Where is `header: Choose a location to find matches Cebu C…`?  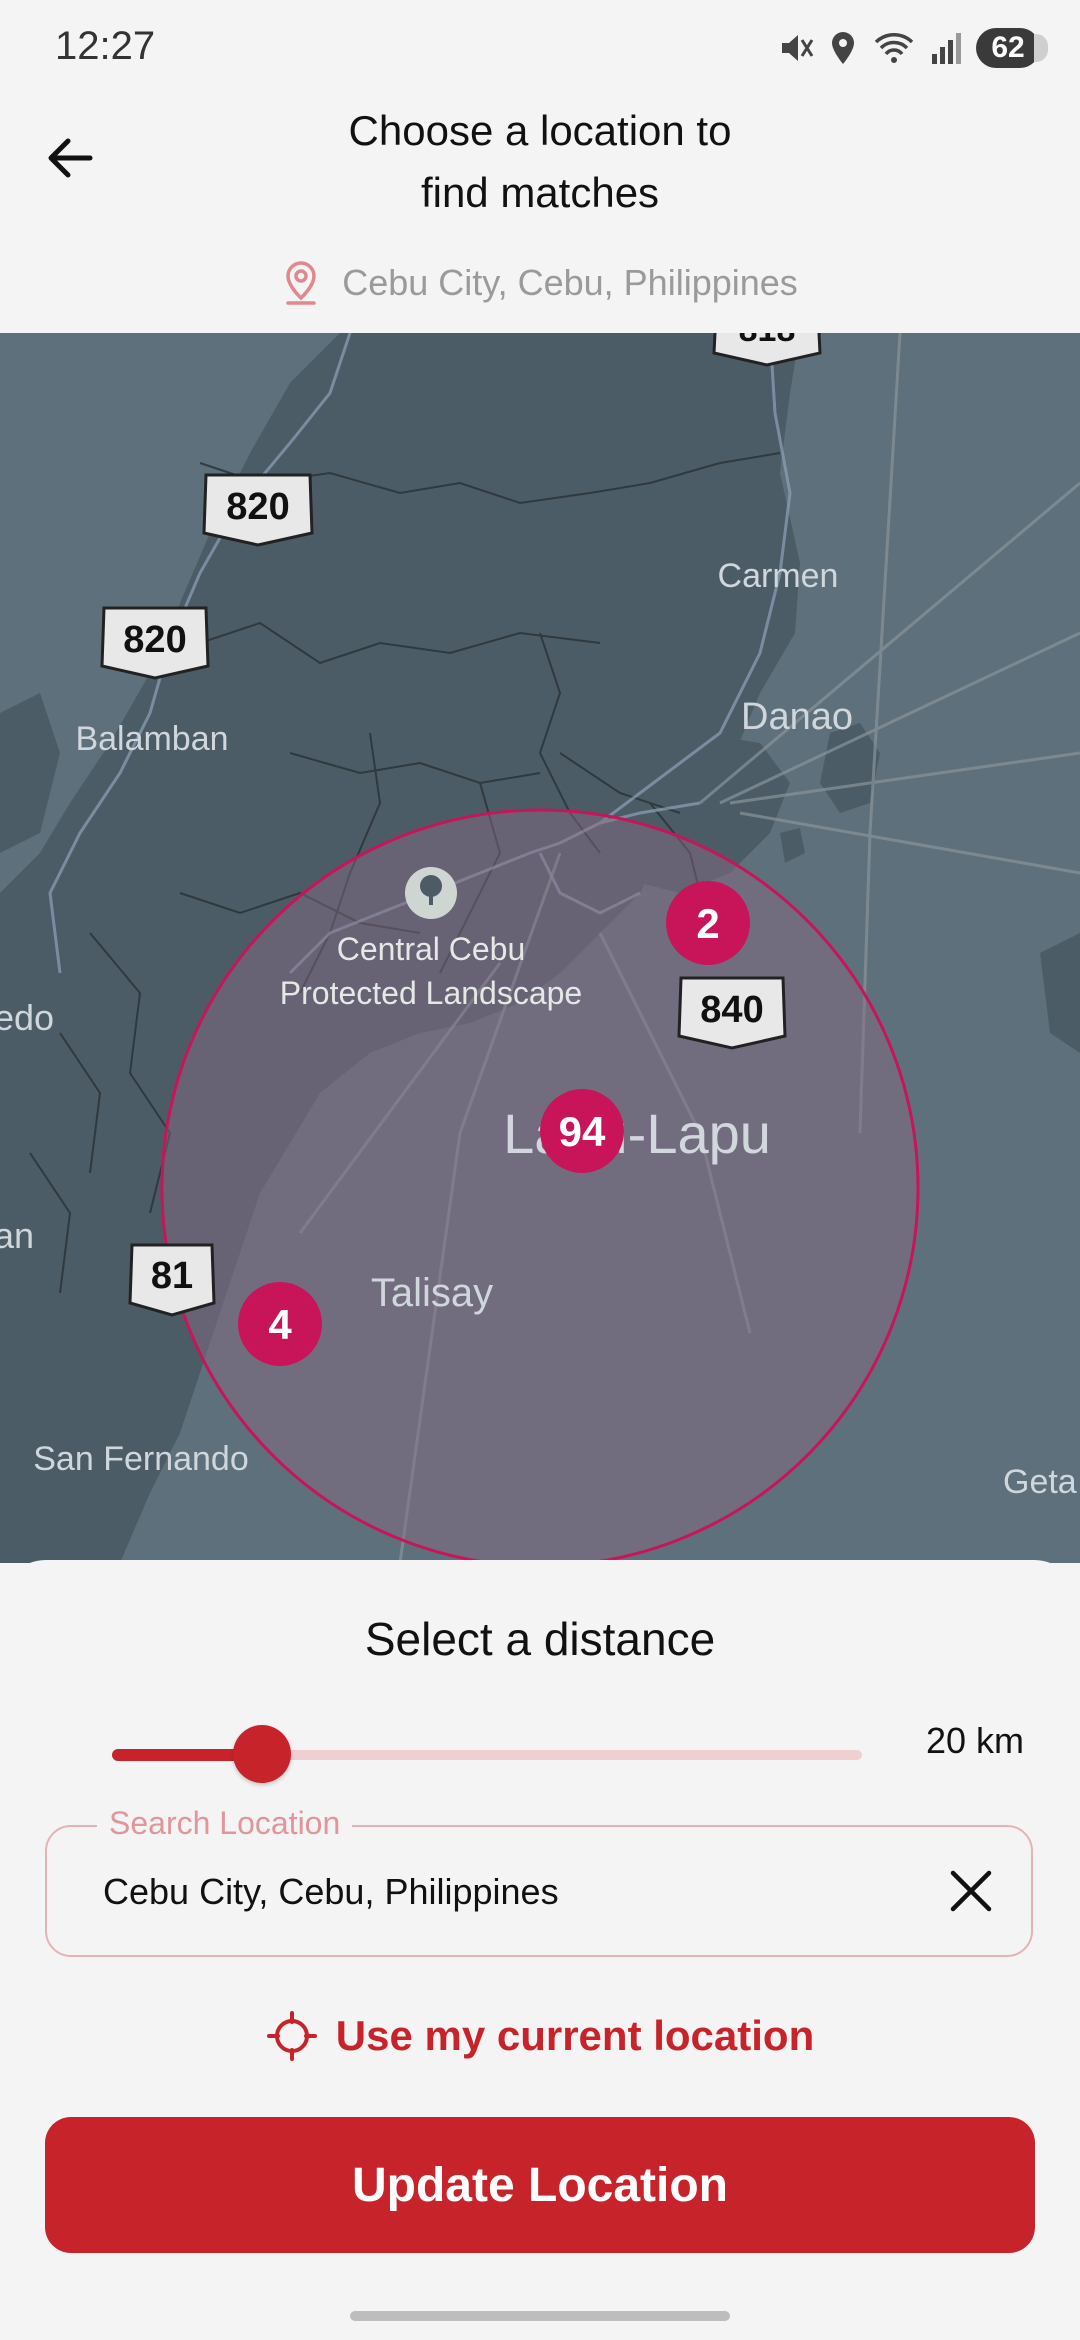
header: Choose a location to find matches Cebu C… is located at coordinates (540, 216).